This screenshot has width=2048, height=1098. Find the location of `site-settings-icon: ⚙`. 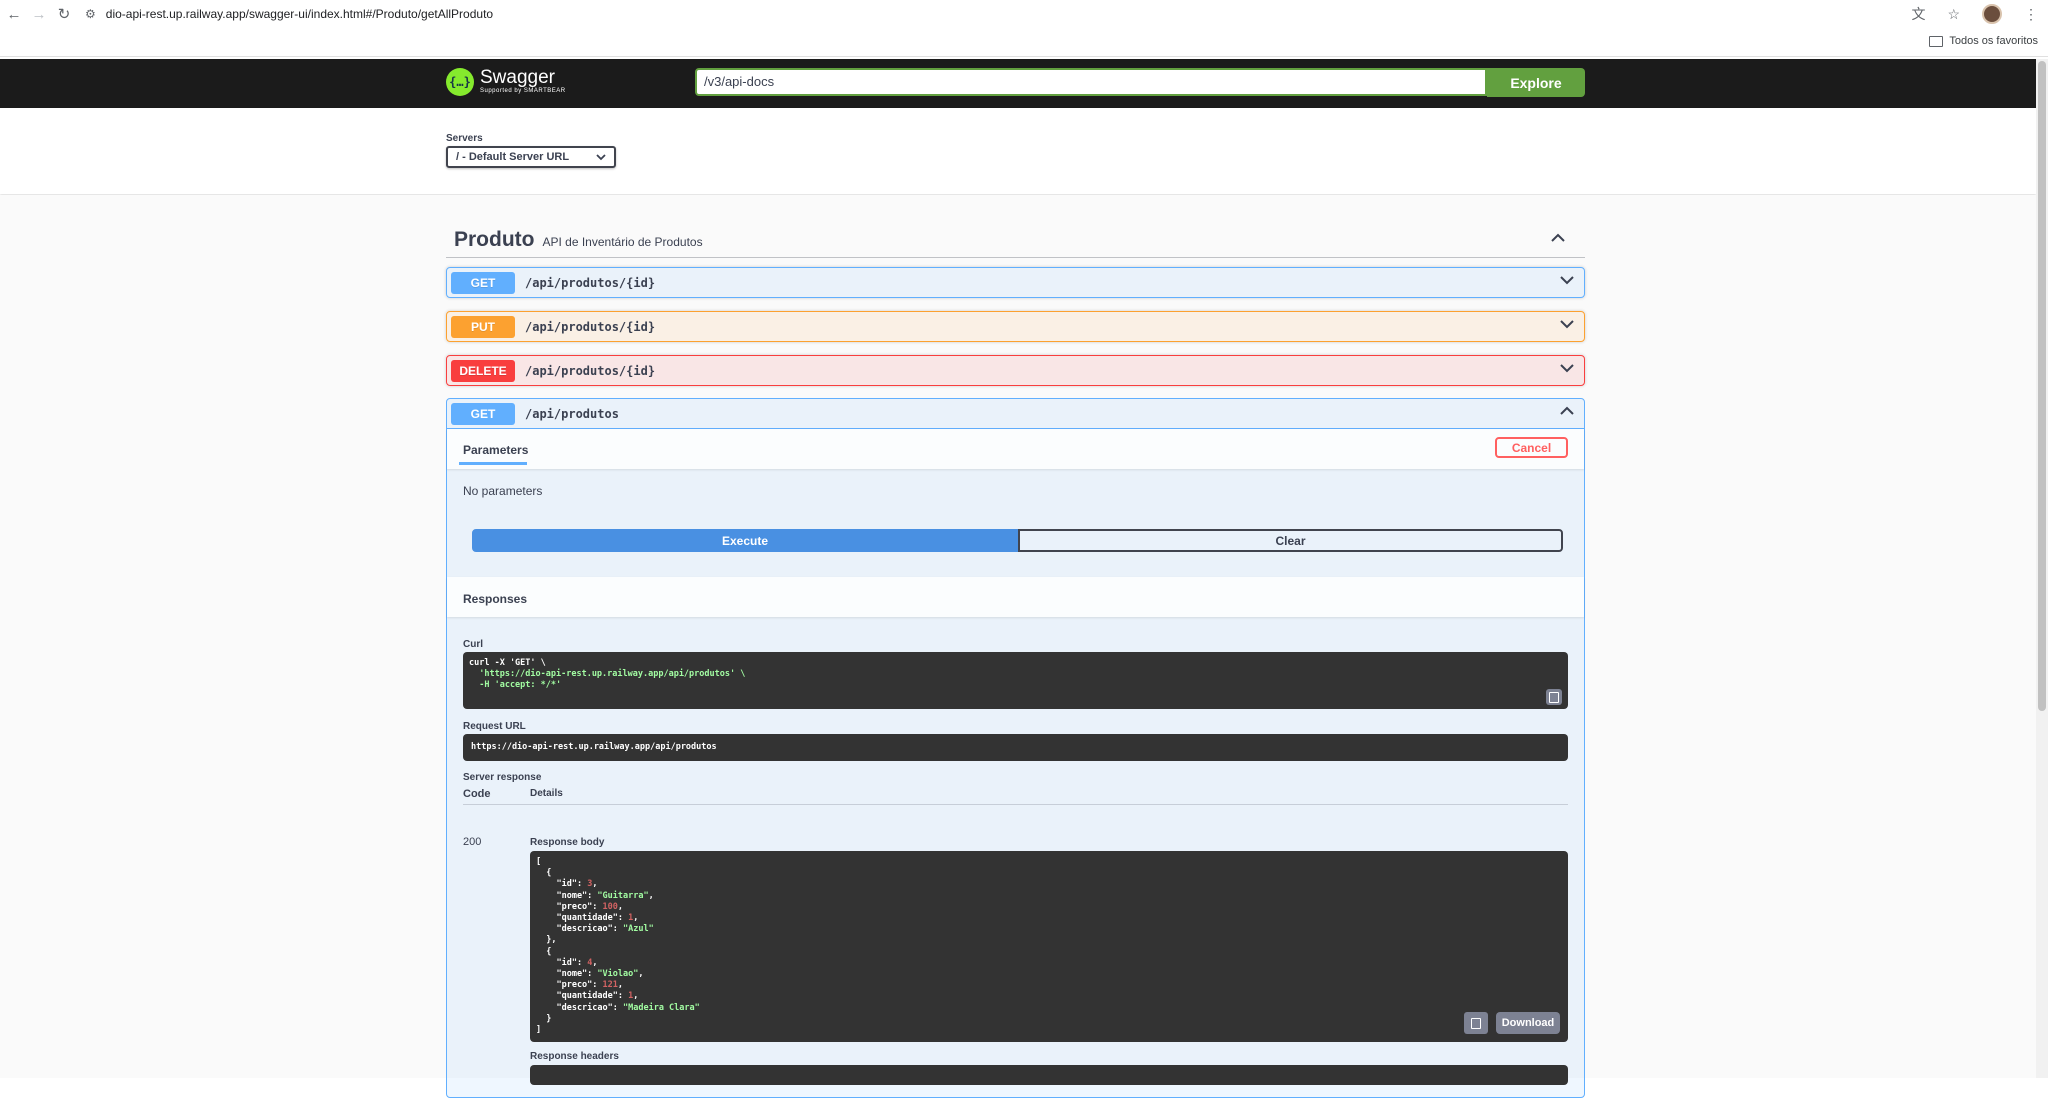

site-settings-icon: ⚙ is located at coordinates (90, 14).